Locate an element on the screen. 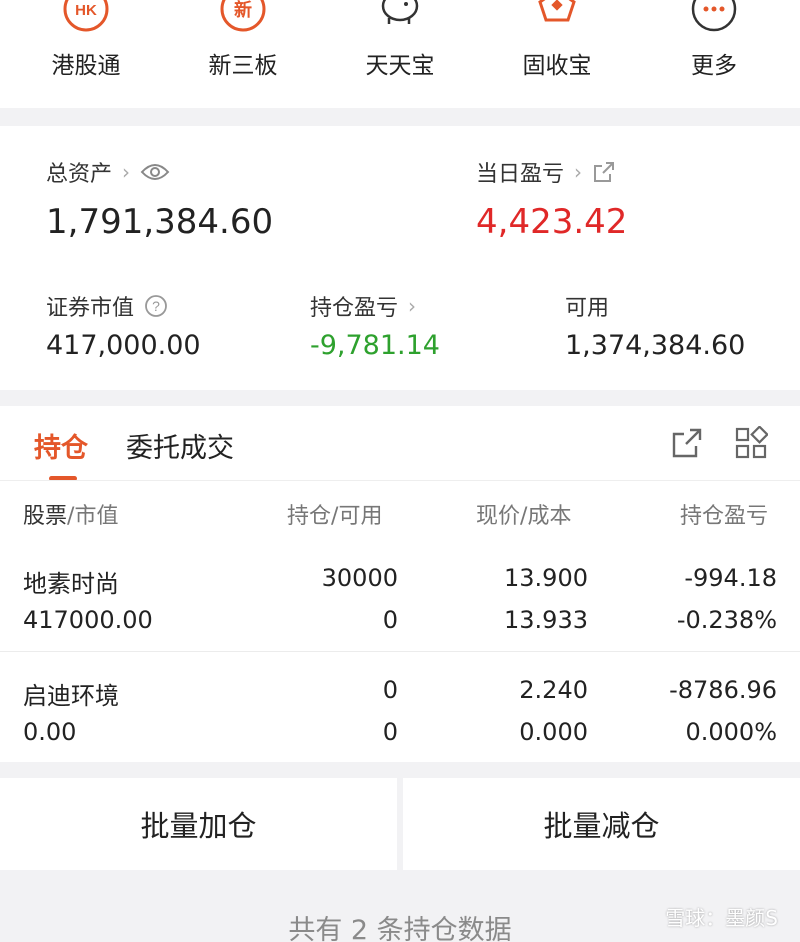  market-value-label-row: 证券市值 ? is located at coordinates (107, 306).